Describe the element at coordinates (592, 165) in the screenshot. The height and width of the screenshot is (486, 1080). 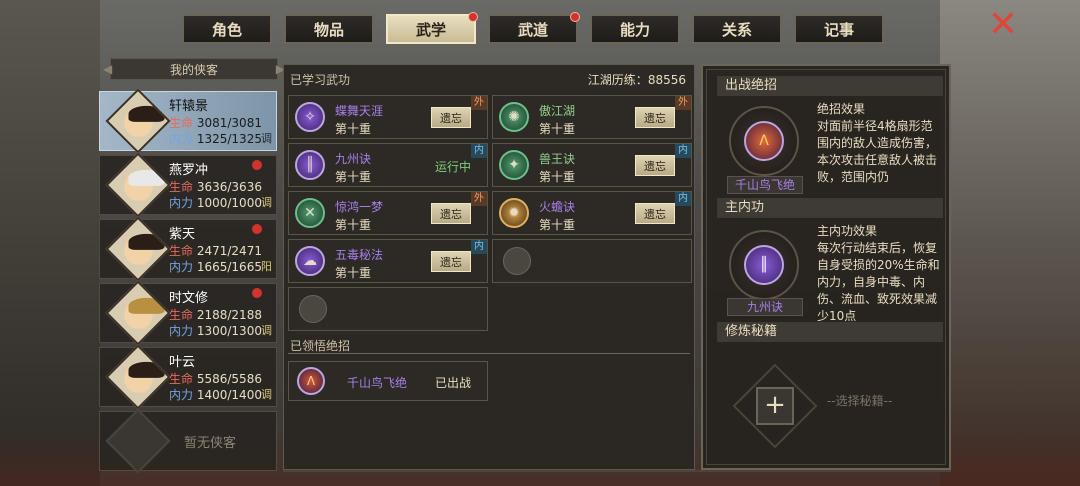
I see `skill-card: ✦ 兽王诀 第十重 遗忘 内` at that location.